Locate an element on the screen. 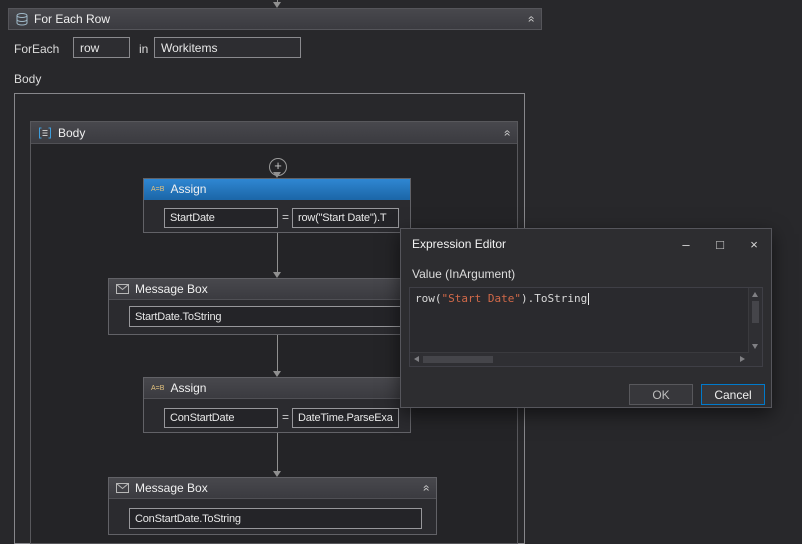  foreach-variable-input: row is located at coordinates (101, 47).